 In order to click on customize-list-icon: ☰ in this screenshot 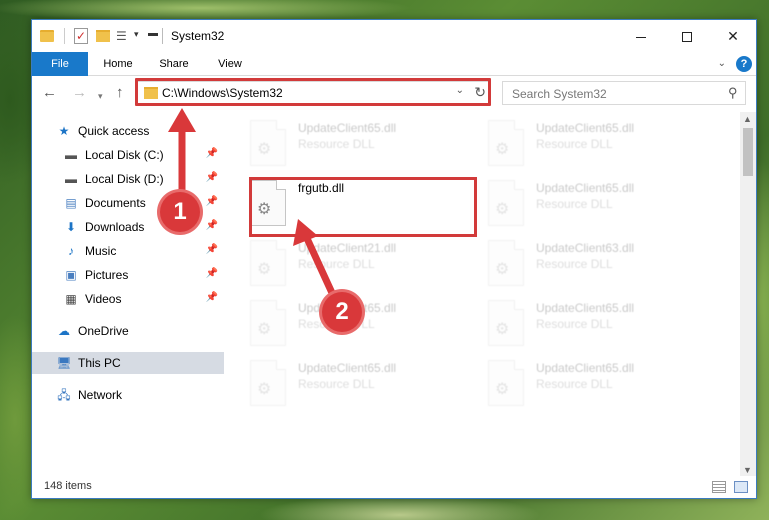, I will do `click(123, 36)`.